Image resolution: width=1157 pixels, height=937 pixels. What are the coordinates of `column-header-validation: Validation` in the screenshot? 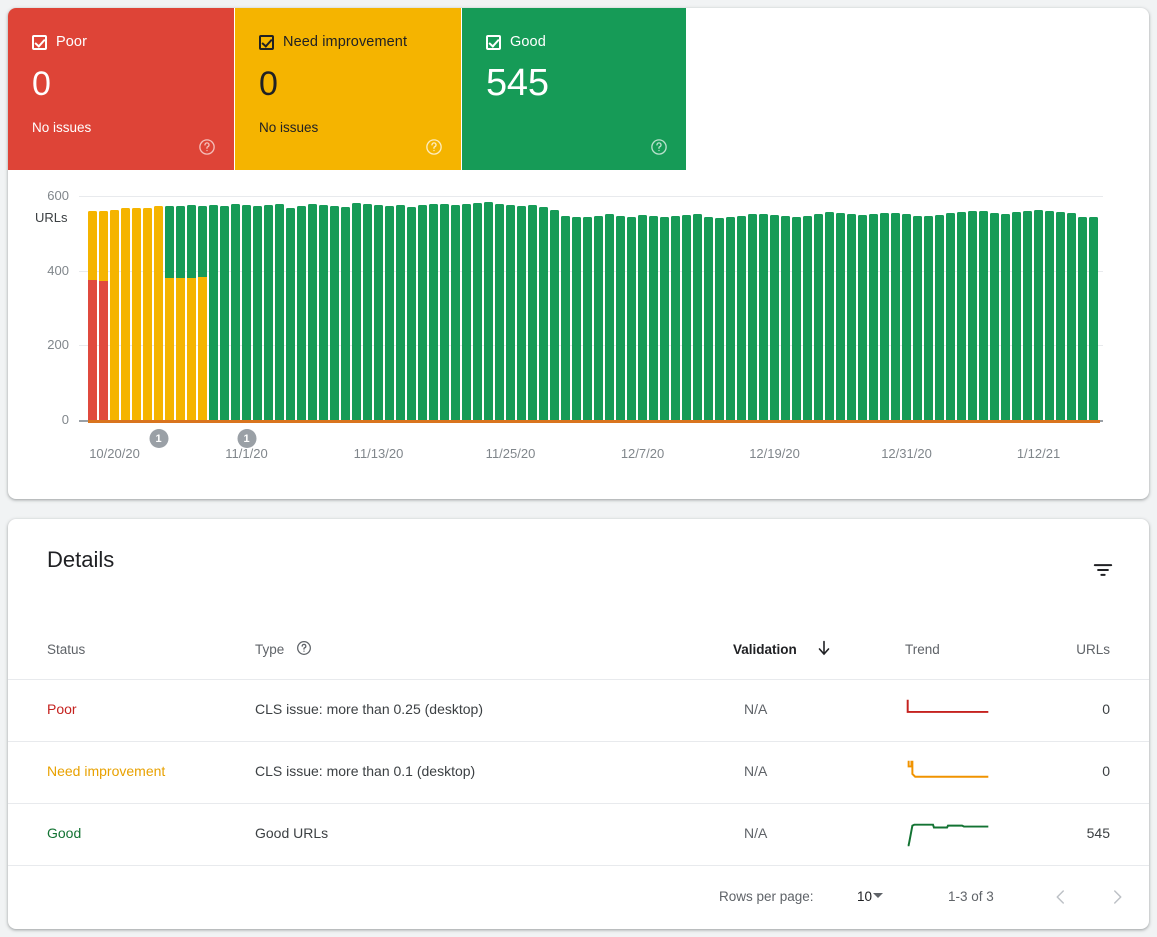 It's located at (765, 649).